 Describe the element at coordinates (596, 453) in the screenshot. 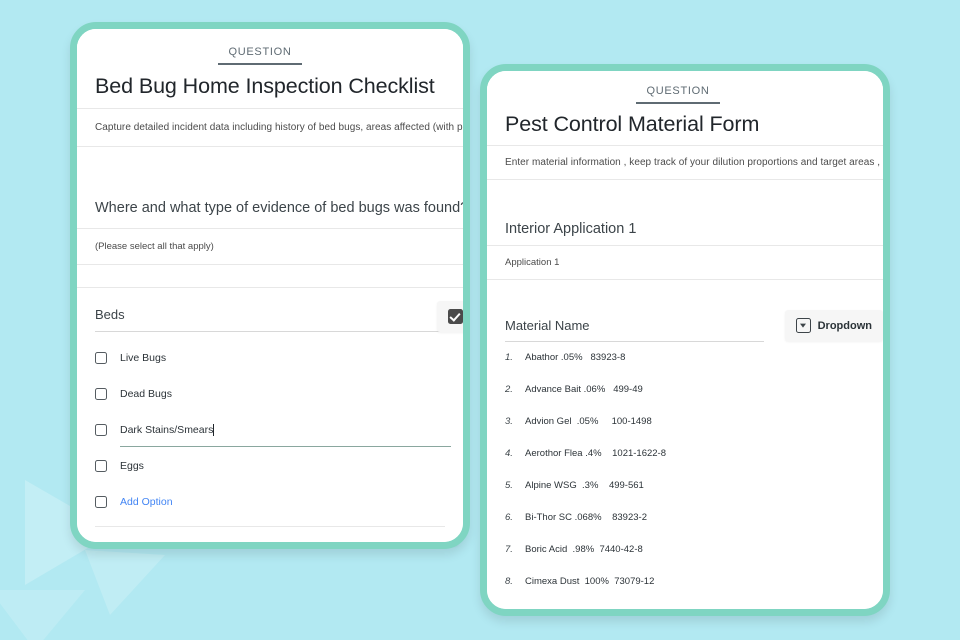

I see `material-text: Aerothor Flea .4% 1021-1622-8` at that location.